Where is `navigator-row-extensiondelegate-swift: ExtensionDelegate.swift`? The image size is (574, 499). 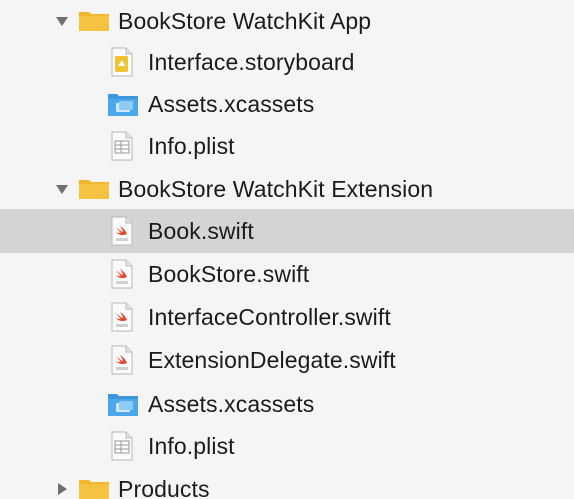
navigator-row-extensiondelegate-swift: ExtensionDelegate.swift is located at coordinates (287, 360).